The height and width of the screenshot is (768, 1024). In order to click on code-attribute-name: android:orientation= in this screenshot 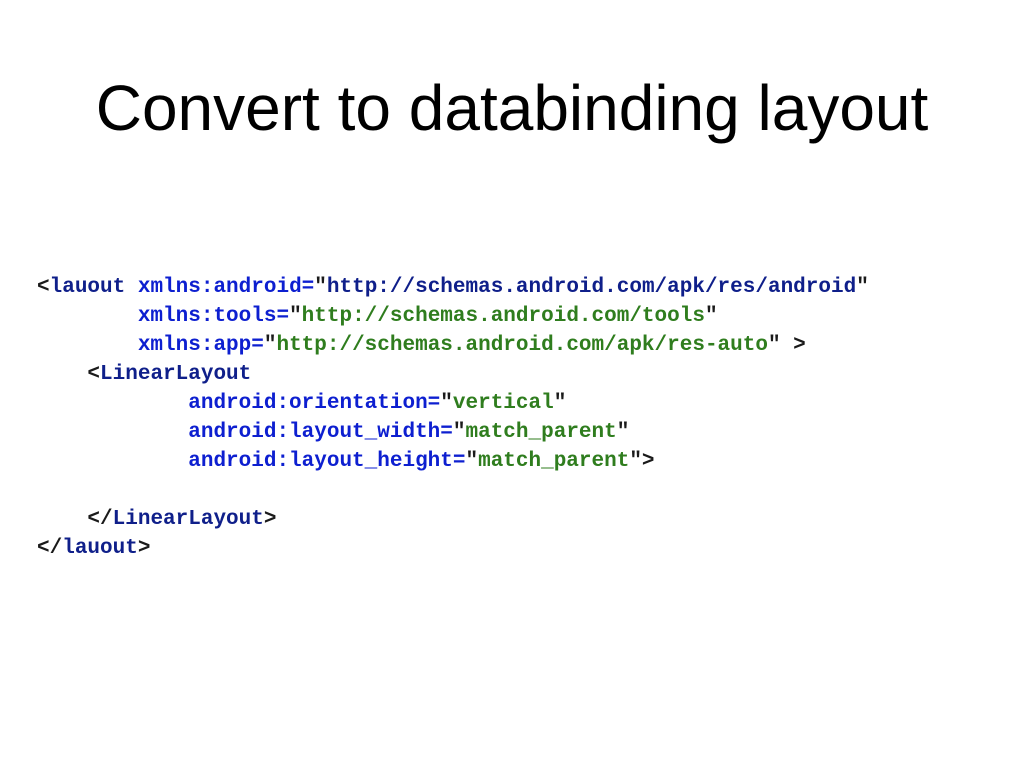, I will do `click(314, 403)`.